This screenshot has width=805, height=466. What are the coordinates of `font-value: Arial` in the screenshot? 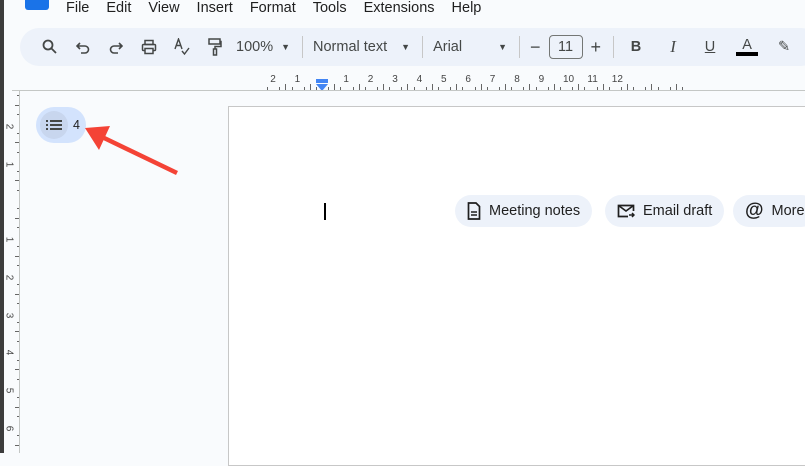 It's located at (448, 47).